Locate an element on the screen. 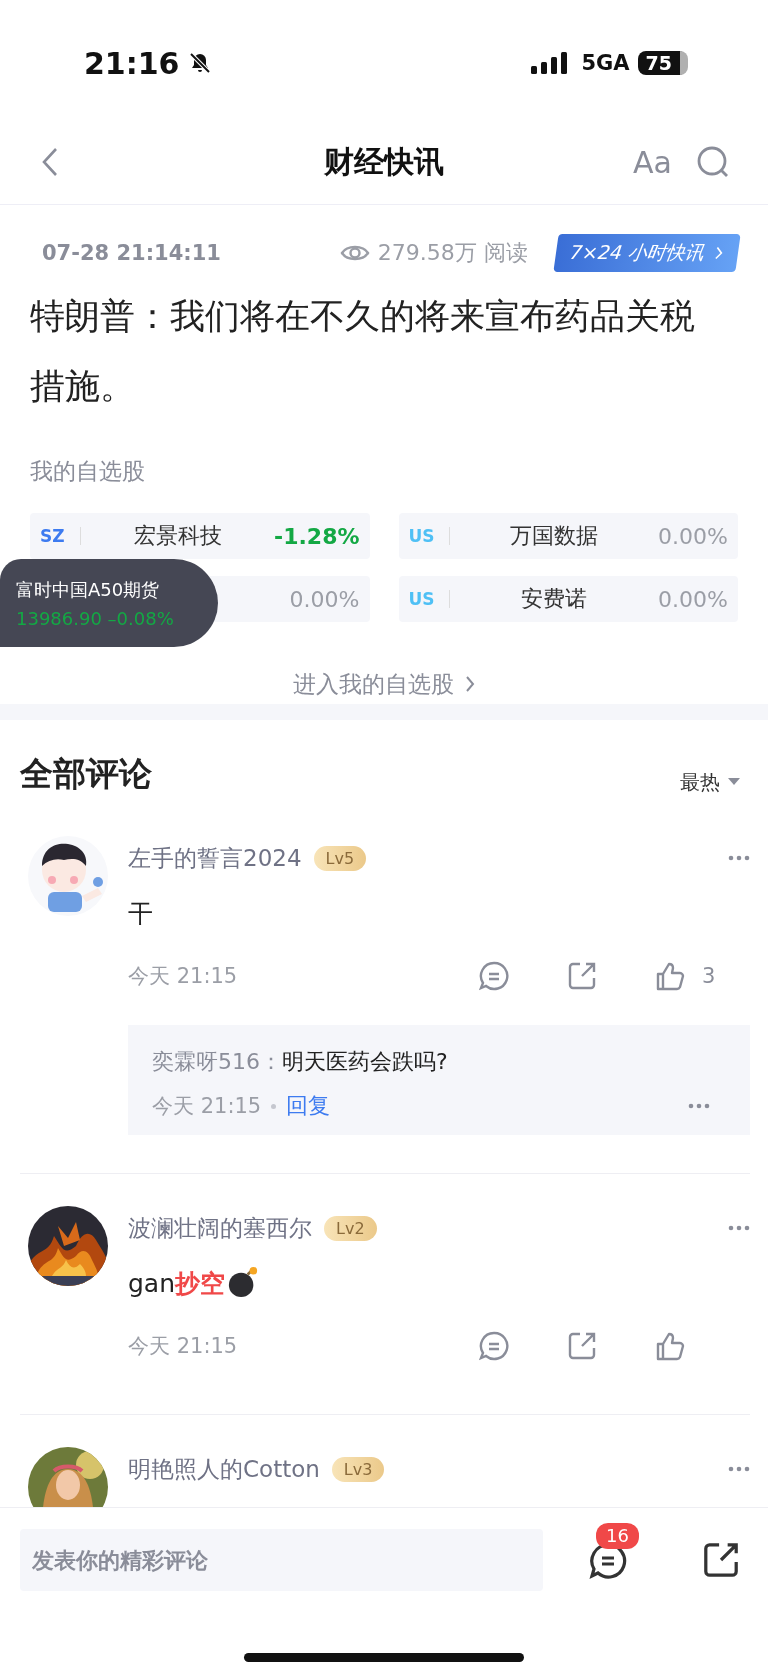  comments-title: 全部评论 is located at coordinates (86, 773).